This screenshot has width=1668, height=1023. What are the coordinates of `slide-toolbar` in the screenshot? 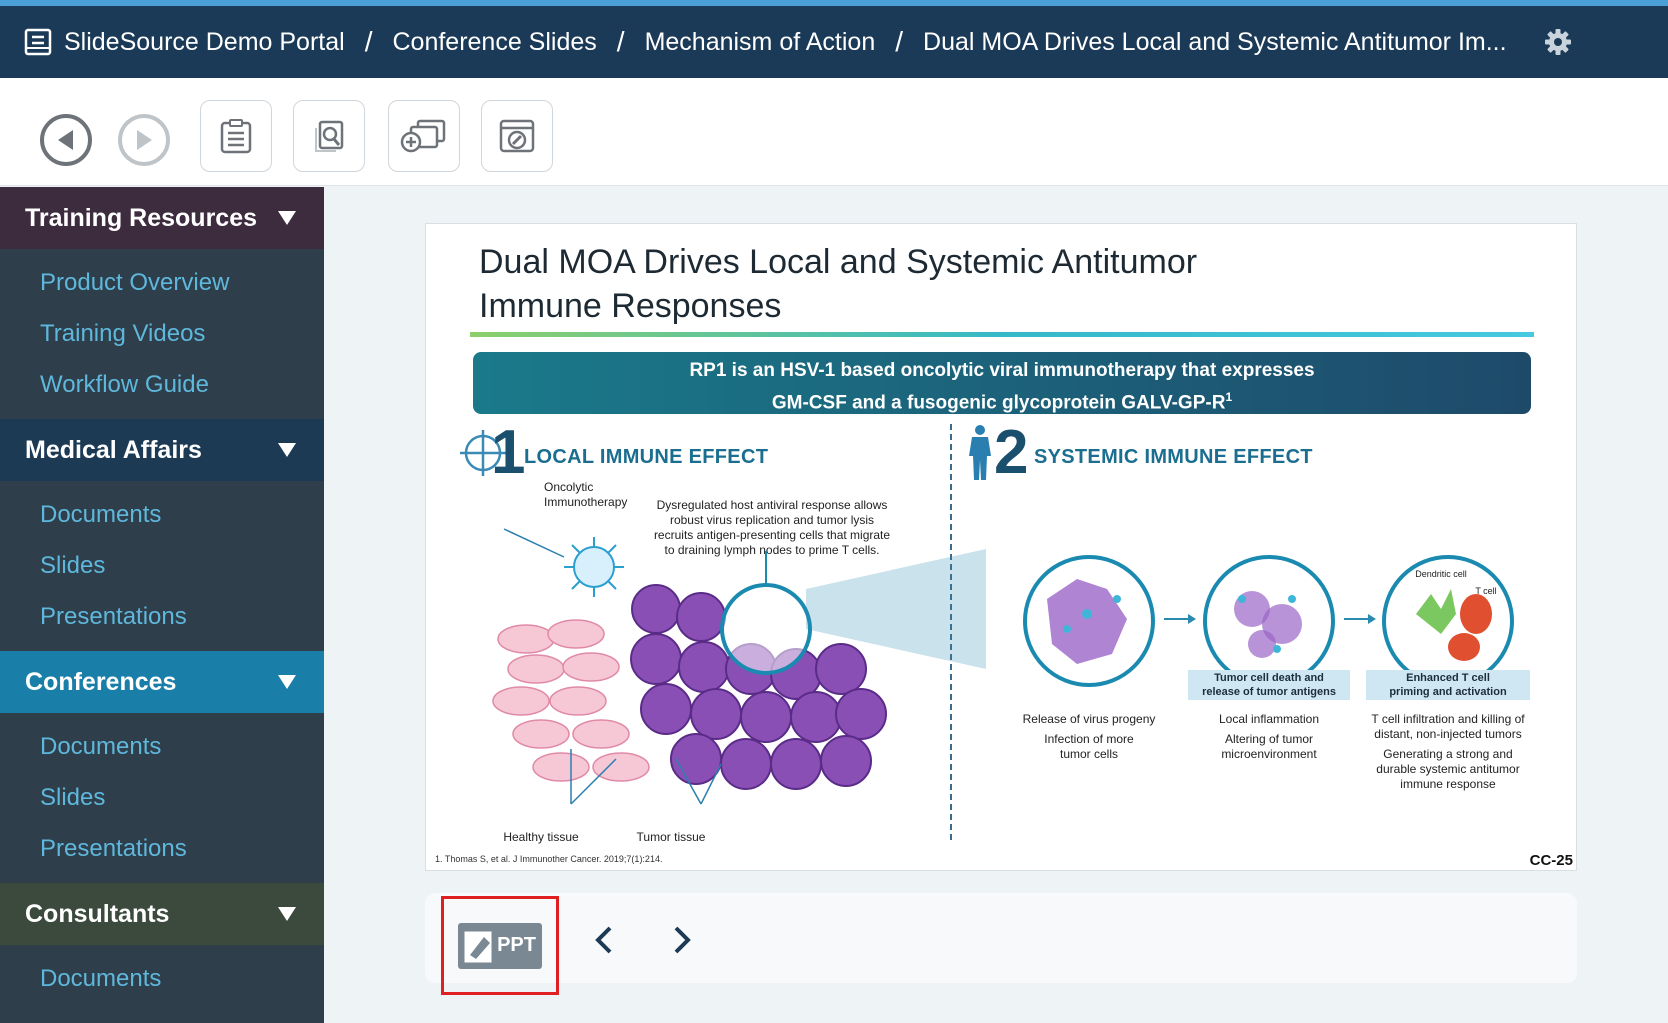 It's located at (834, 132).